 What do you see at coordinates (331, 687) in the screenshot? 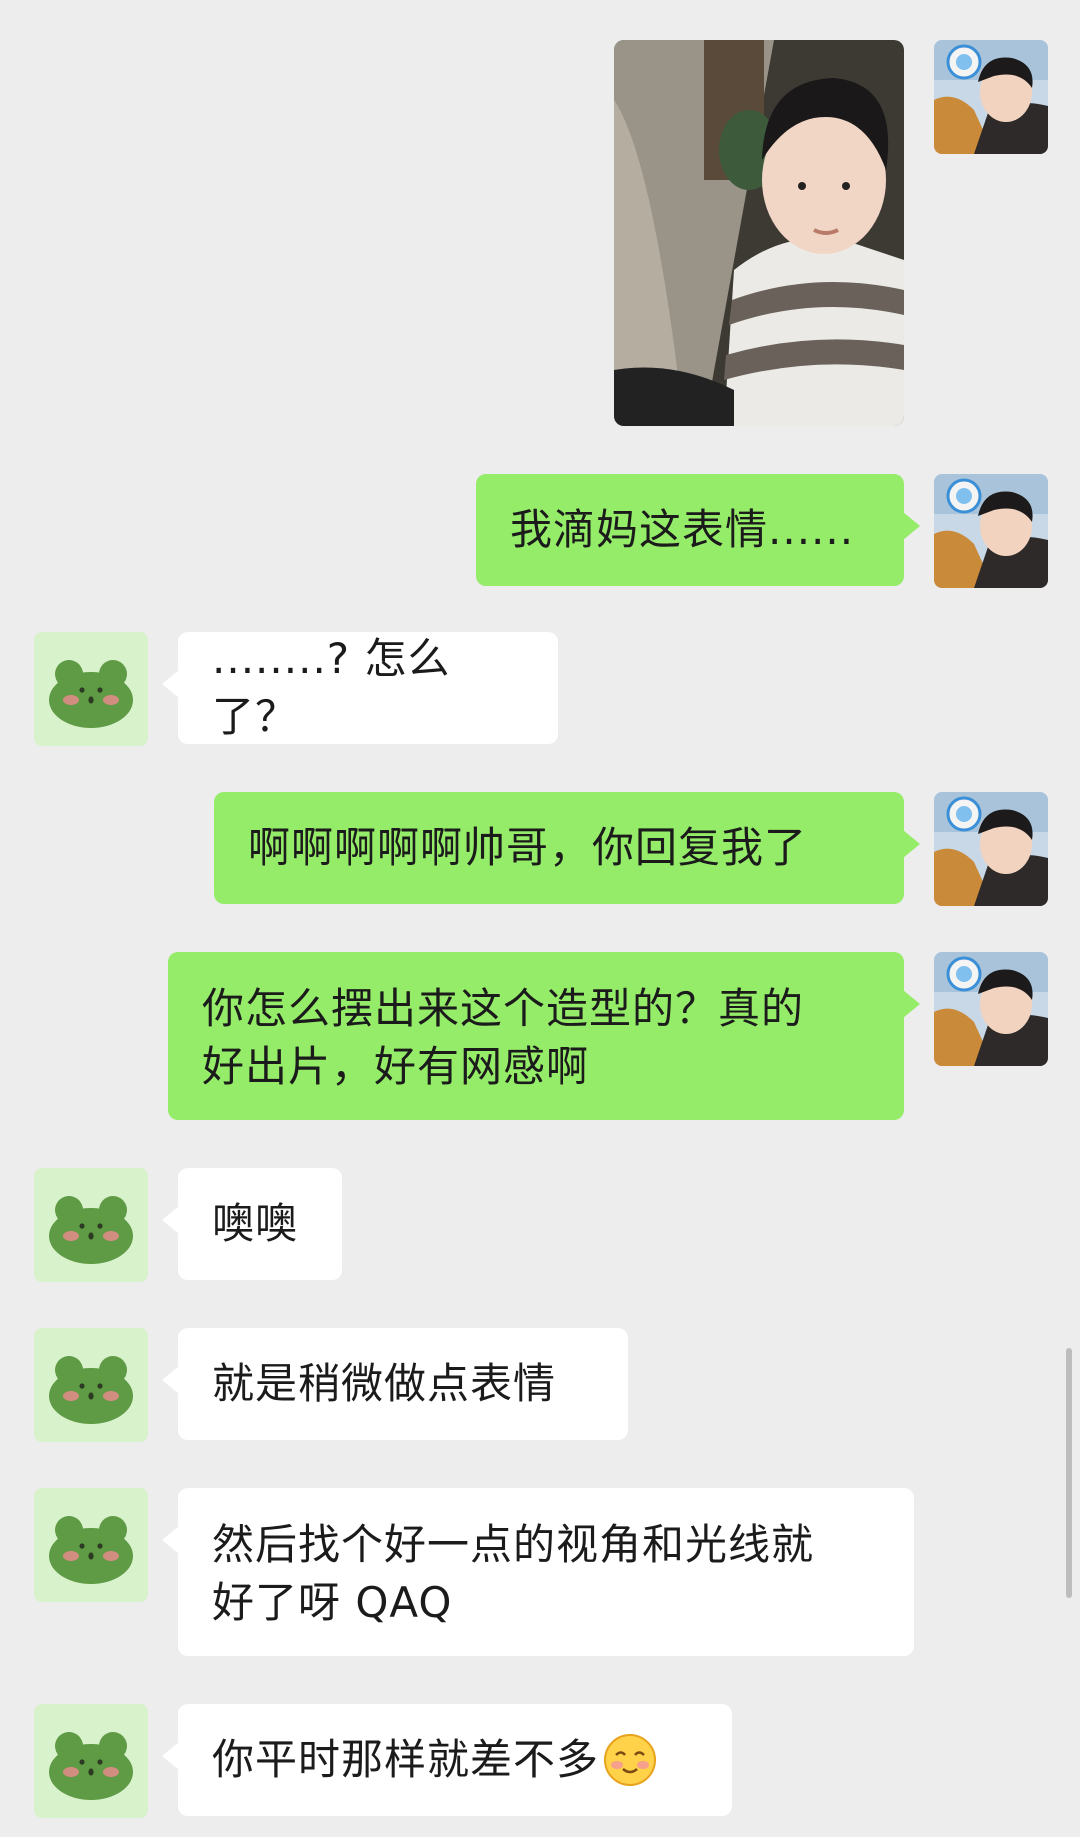
I see `message-text: ........? 怎么了？` at bounding box center [331, 687].